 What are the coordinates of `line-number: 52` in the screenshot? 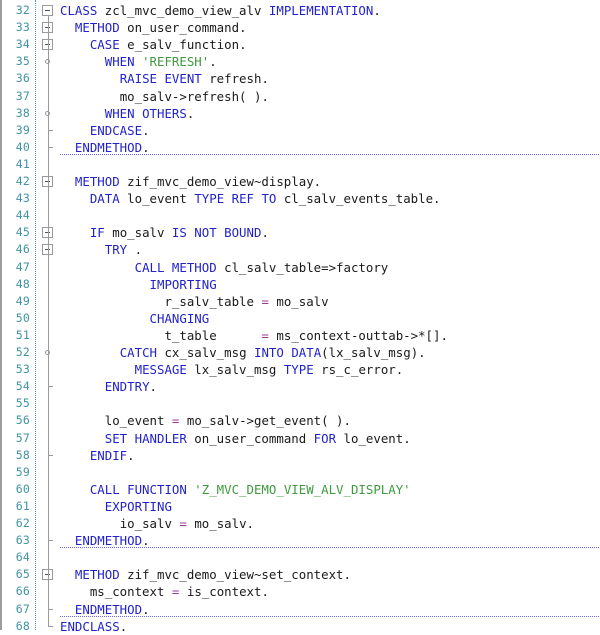 It's located at (22, 352).